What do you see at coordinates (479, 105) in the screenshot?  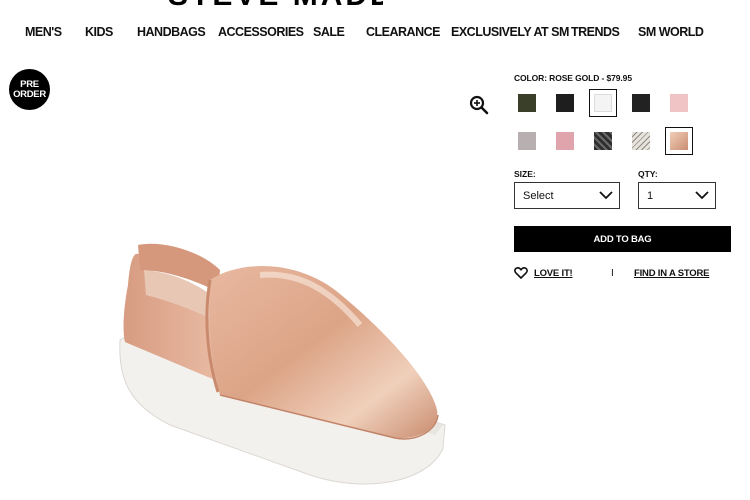 I see `zoom-in-icon` at bounding box center [479, 105].